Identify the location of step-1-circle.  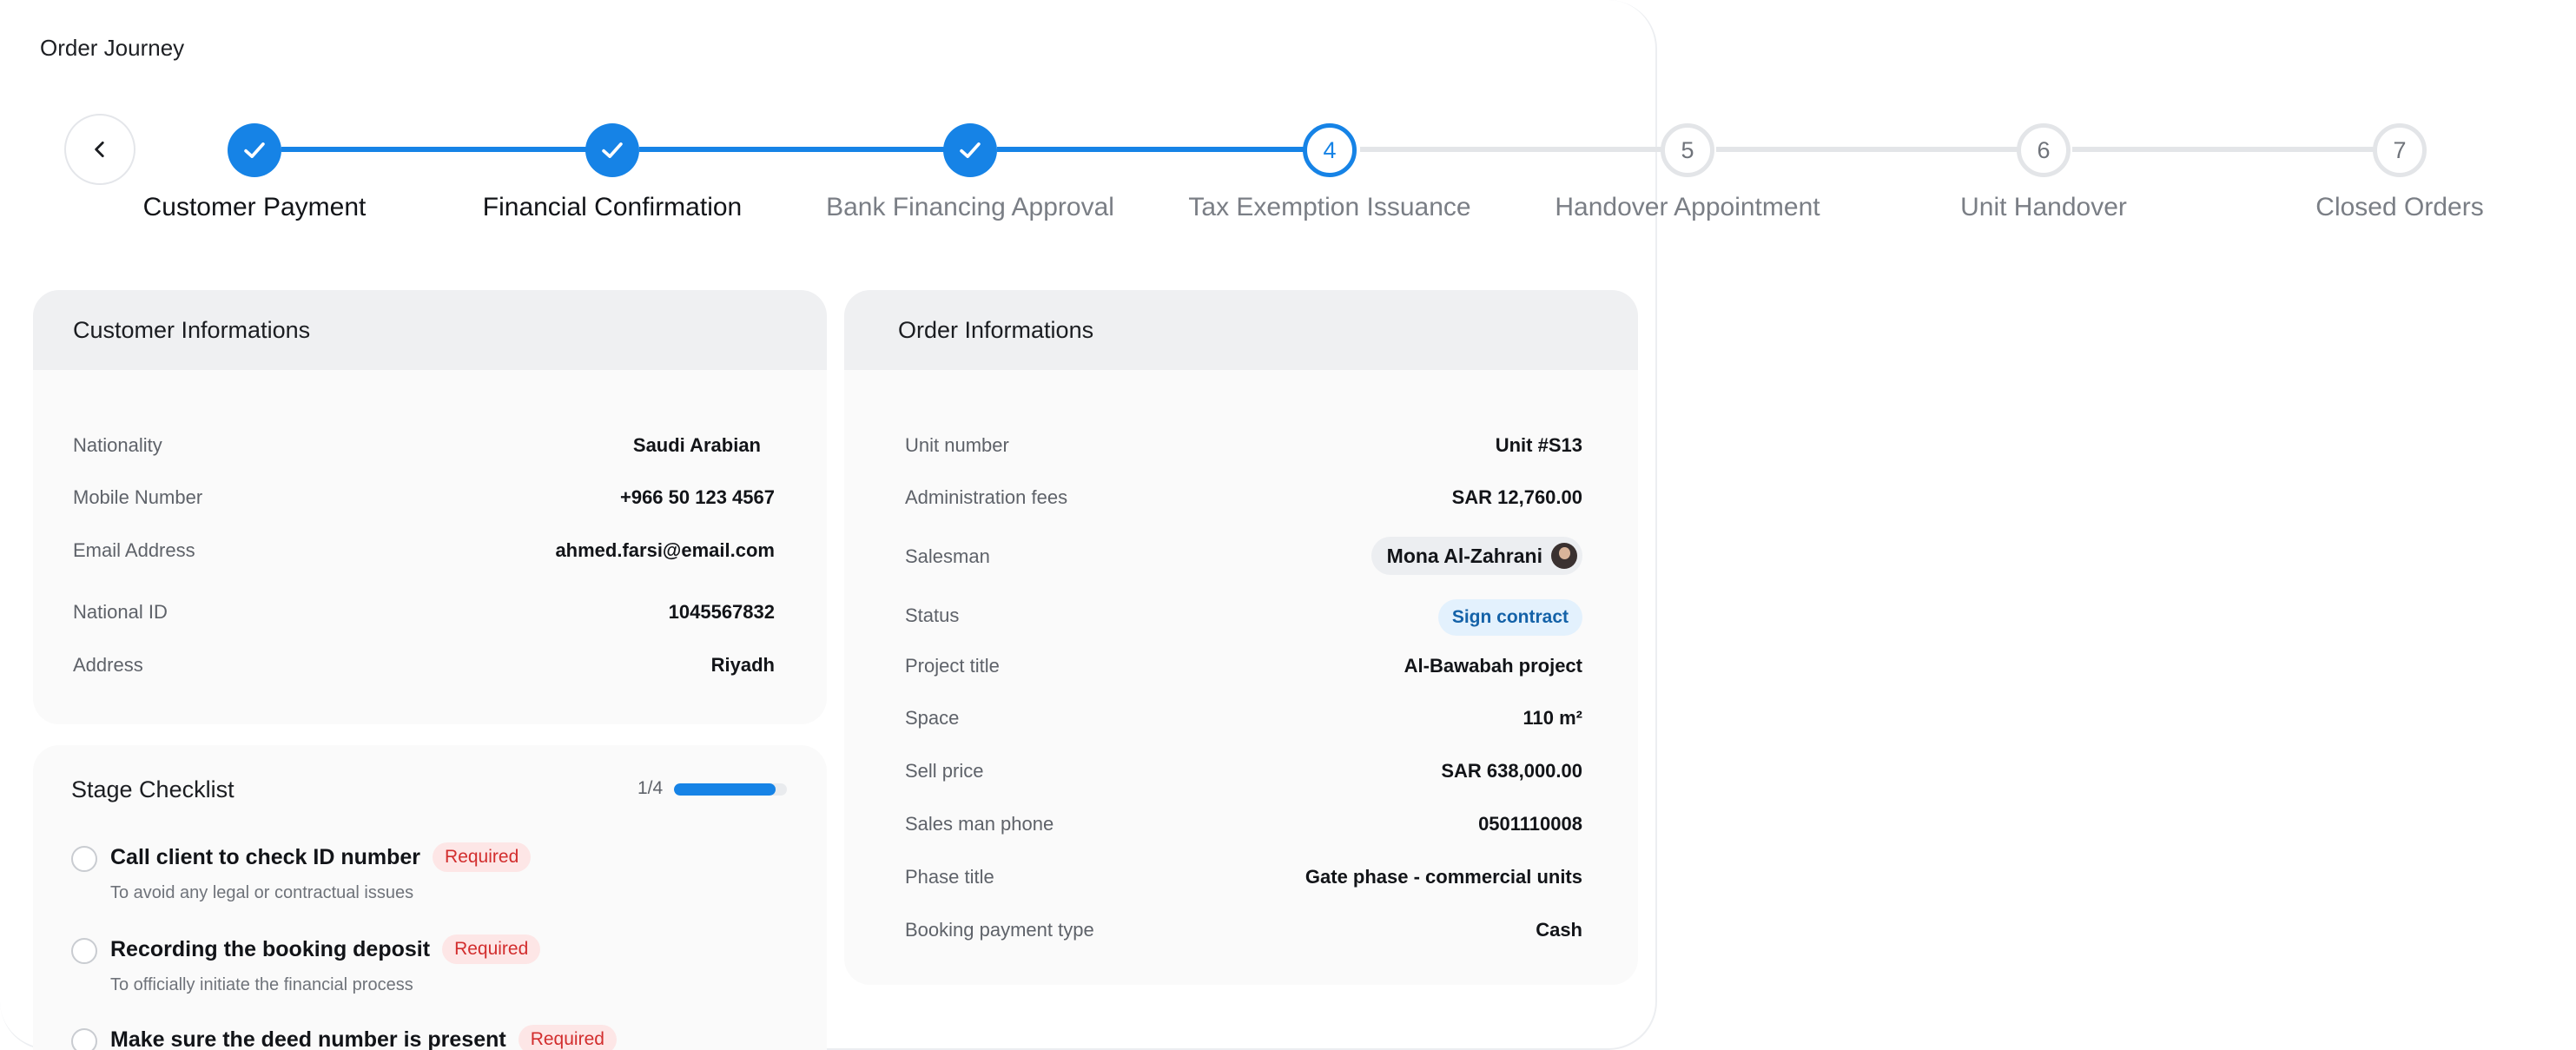
(255, 150).